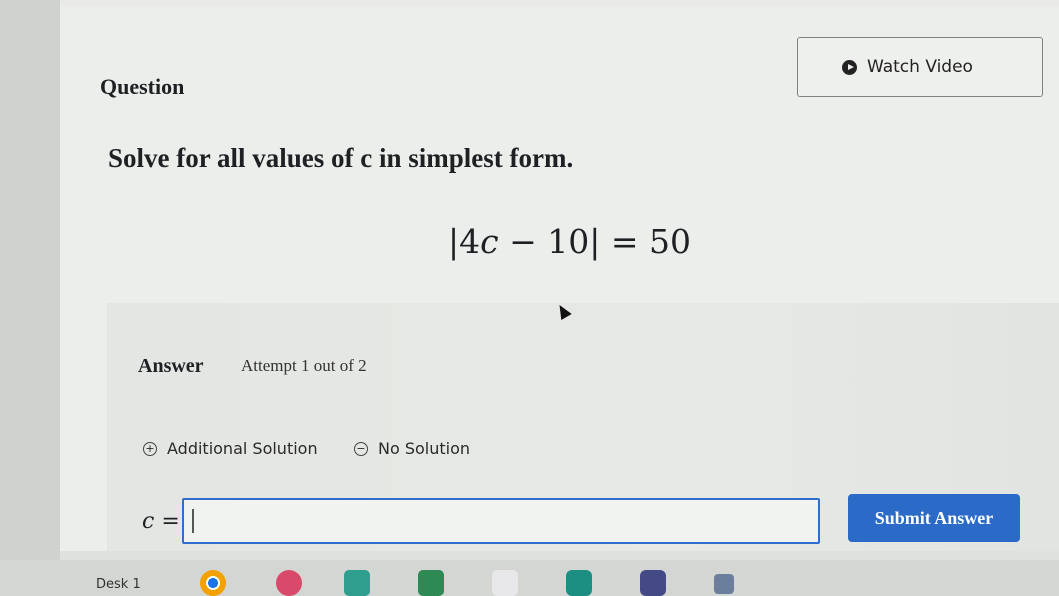 The height and width of the screenshot is (596, 1059). What do you see at coordinates (304, 365) in the screenshot?
I see `attempt-counter: Attempt 1 out of 2` at bounding box center [304, 365].